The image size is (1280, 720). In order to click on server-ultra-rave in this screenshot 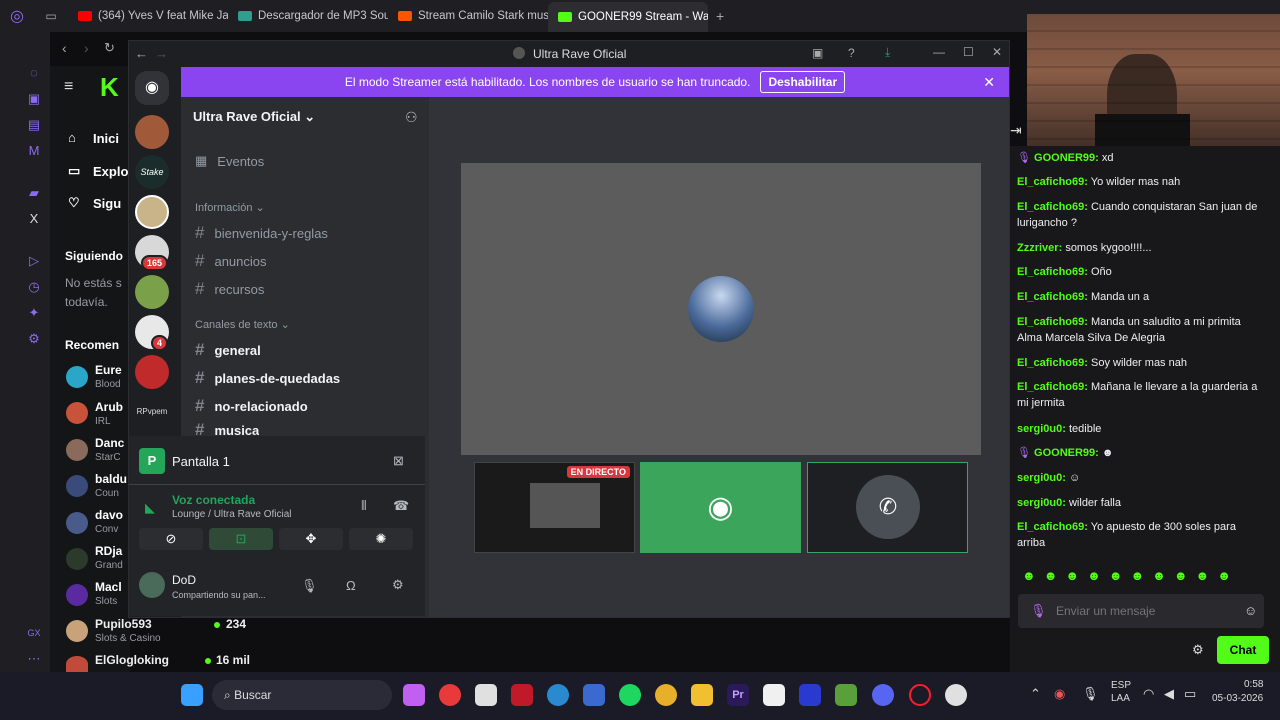, I will do `click(152, 212)`.